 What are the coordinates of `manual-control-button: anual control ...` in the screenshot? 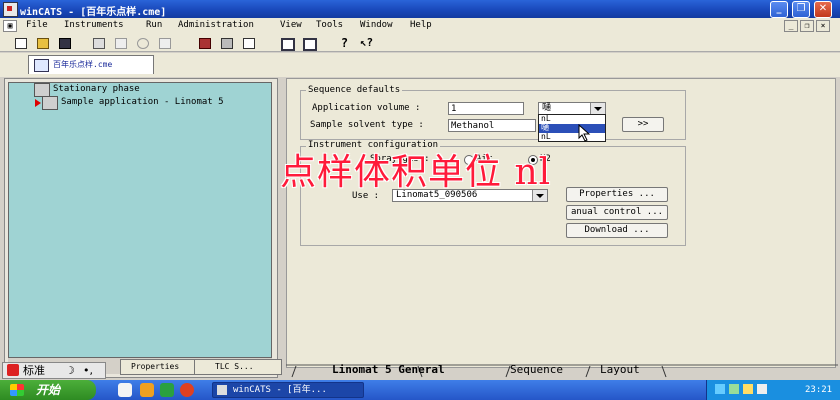 It's located at (617, 212).